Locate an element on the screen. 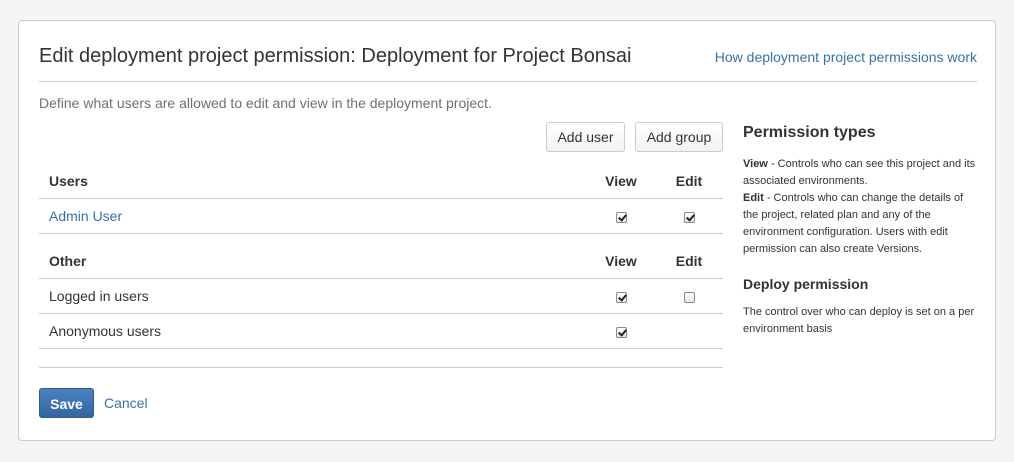 This screenshot has height=462, width=1014. users-edit-heading: Edit is located at coordinates (689, 181).